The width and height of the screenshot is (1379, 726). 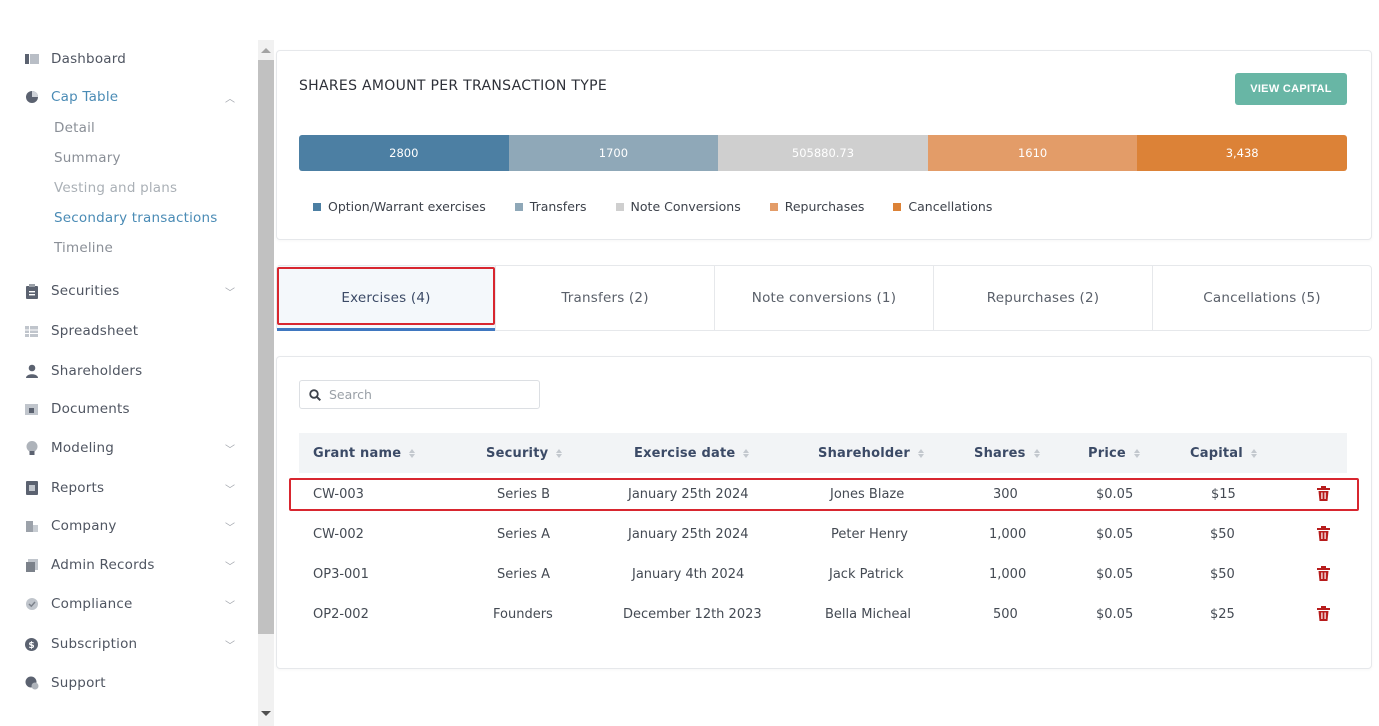 What do you see at coordinates (131, 291) in the screenshot?
I see `sidebar-item-securities: Securities ﹀` at bounding box center [131, 291].